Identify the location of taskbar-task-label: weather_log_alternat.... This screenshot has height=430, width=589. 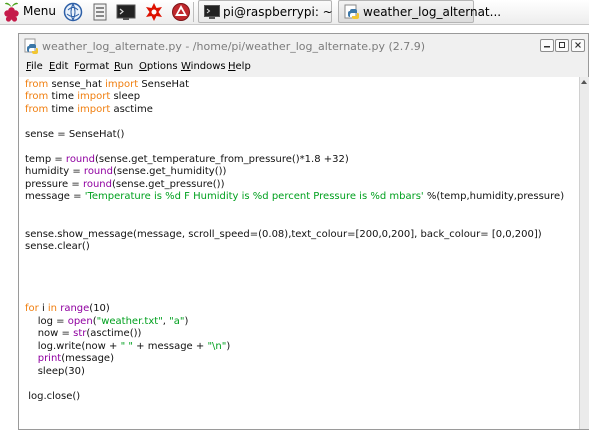
(432, 12).